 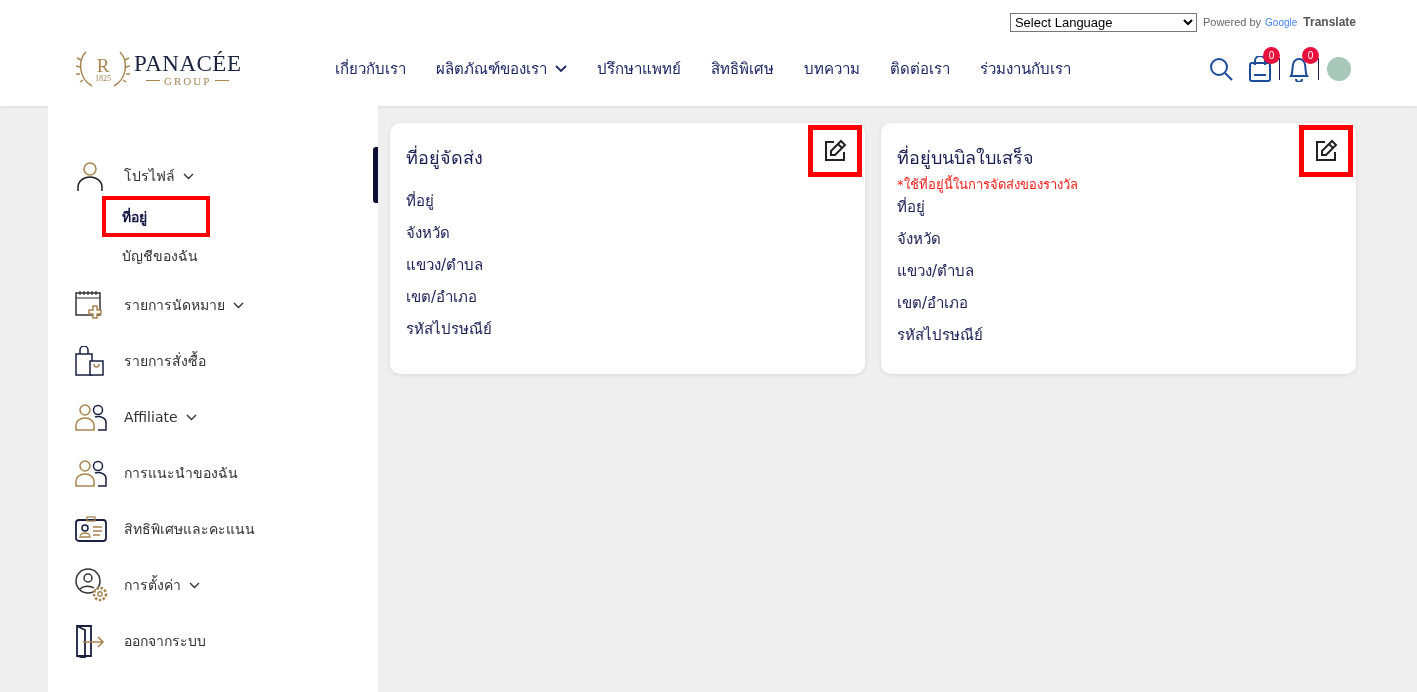 I want to click on cart-count-badge: 0, so click(x=1271, y=55).